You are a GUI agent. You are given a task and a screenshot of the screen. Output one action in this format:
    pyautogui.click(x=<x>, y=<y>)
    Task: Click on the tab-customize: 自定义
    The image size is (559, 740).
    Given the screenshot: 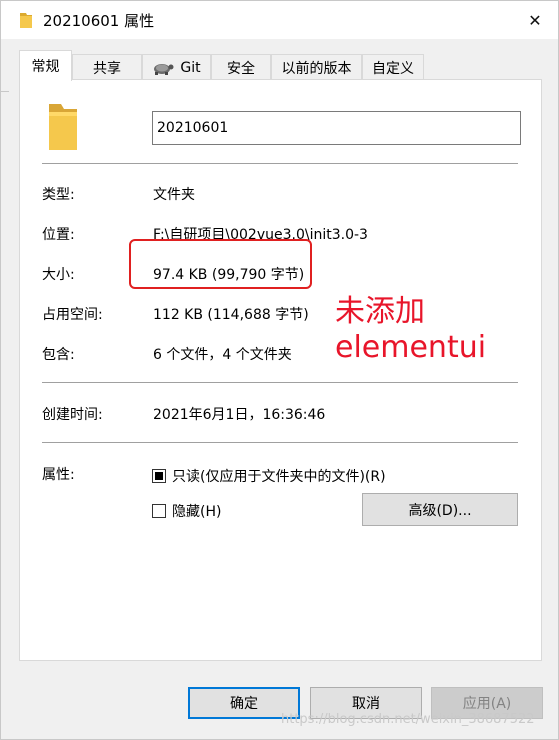 What is the action you would take?
    pyautogui.click(x=393, y=67)
    